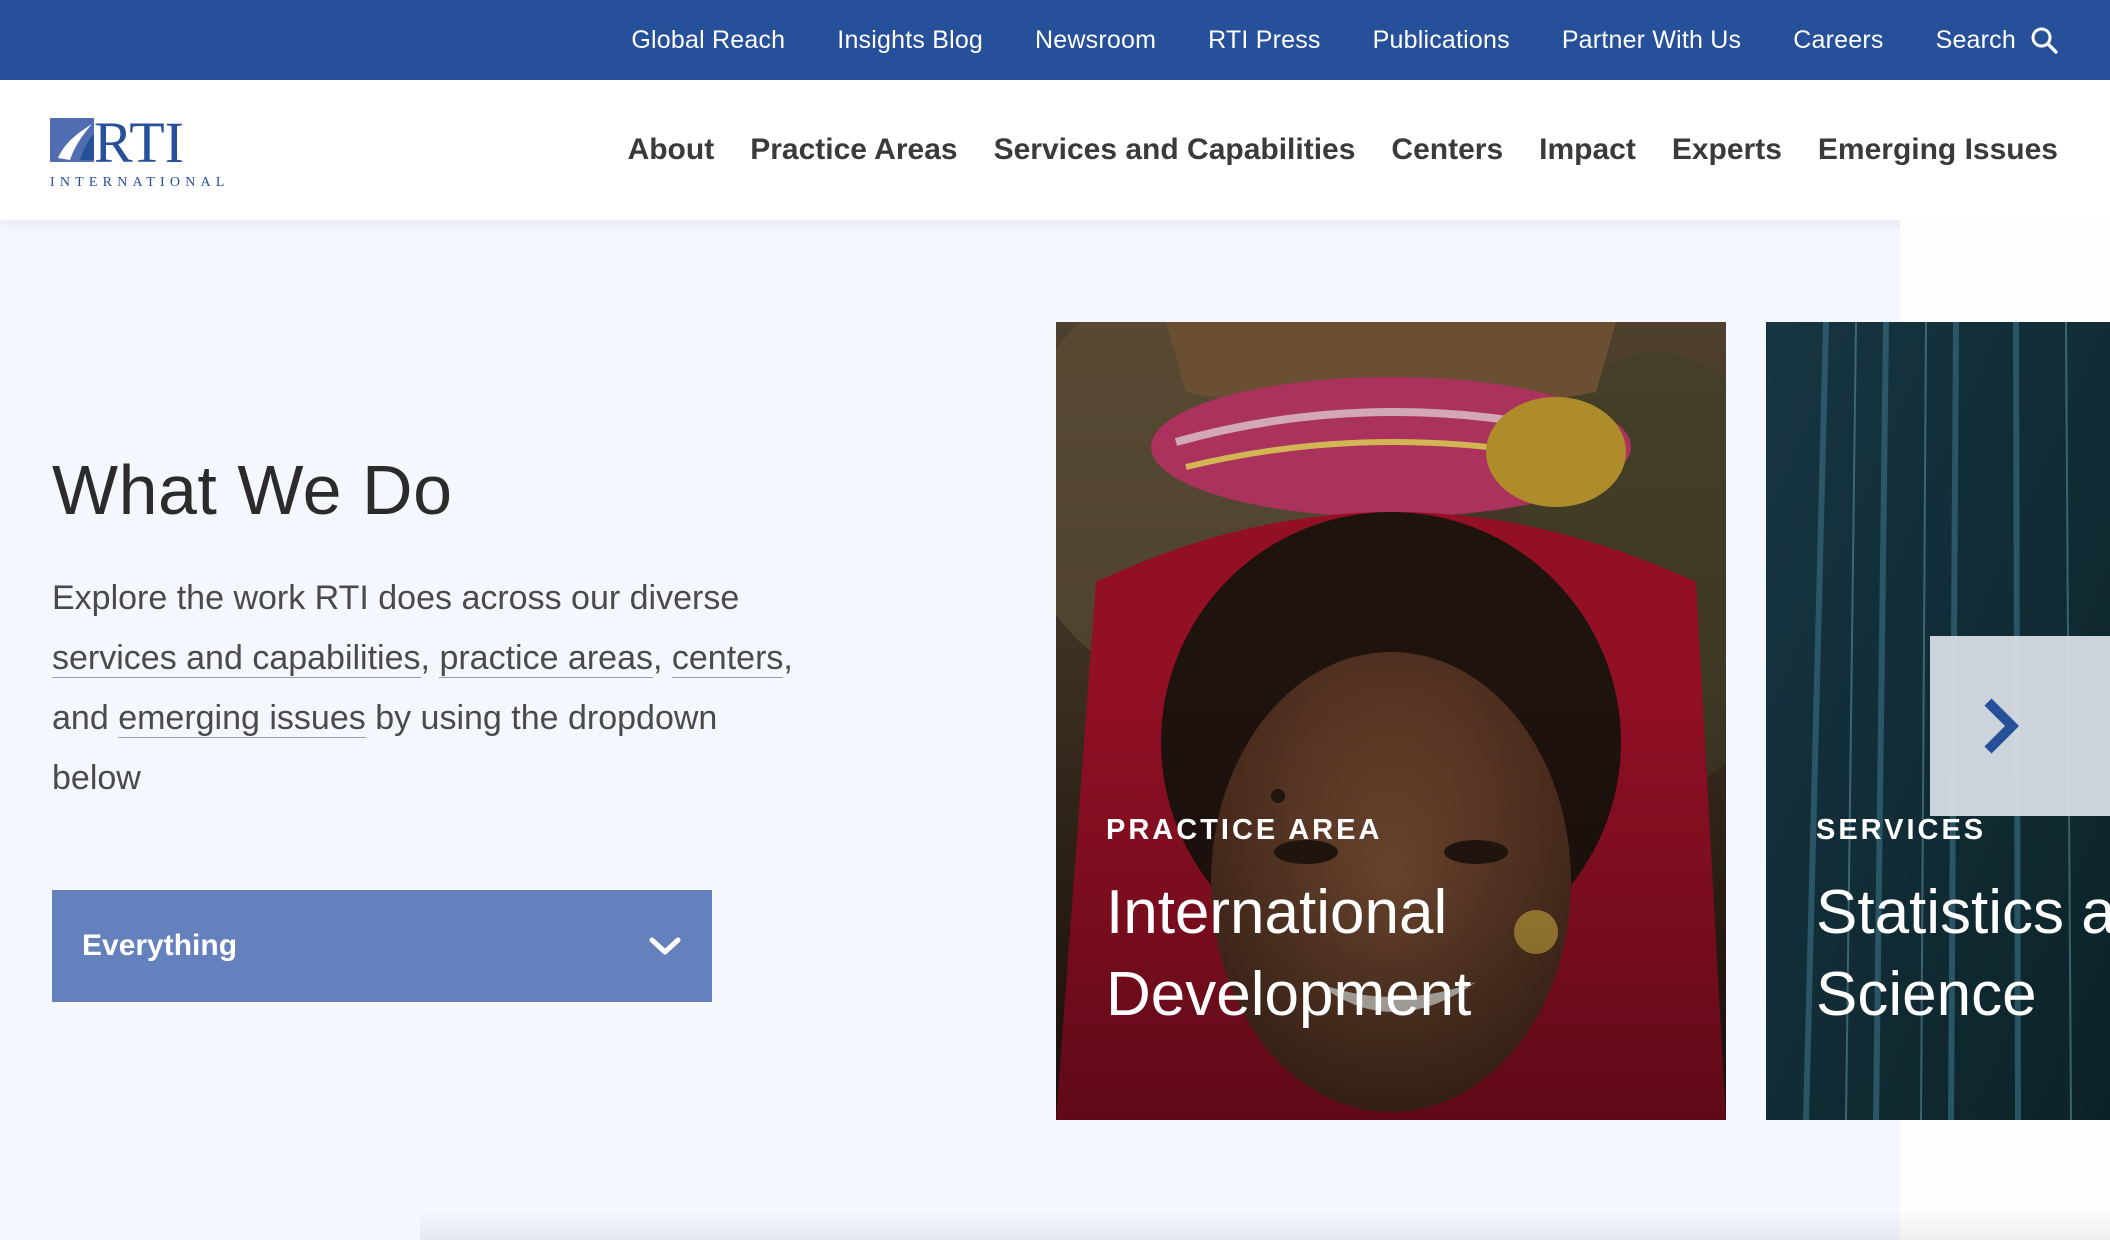 The image size is (2110, 1240). I want to click on dropdown-selected-value: Everything, so click(160, 945).